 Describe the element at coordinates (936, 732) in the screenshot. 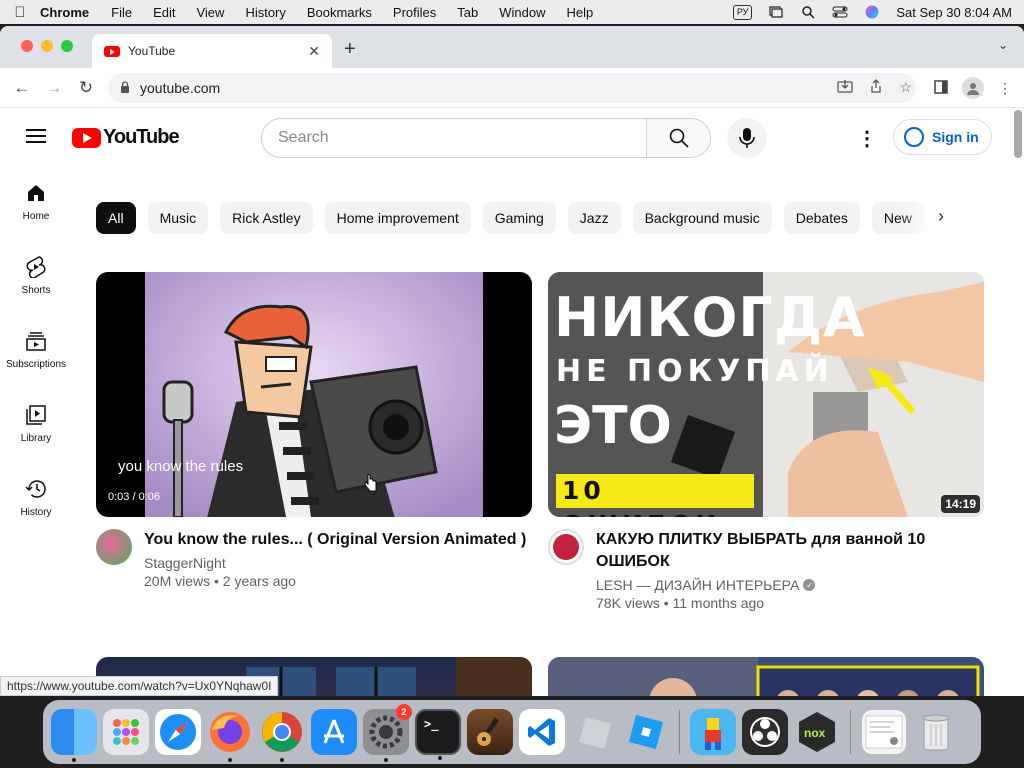

I see `trash-icon` at that location.